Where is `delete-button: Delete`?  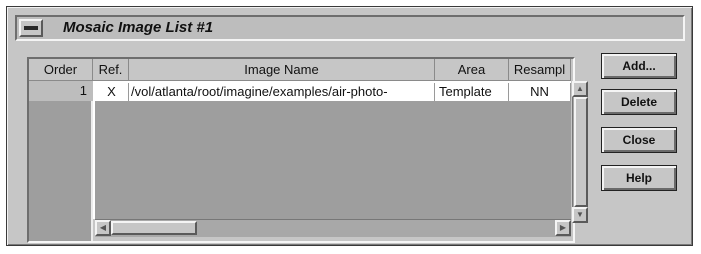
delete-button: Delete is located at coordinates (639, 102).